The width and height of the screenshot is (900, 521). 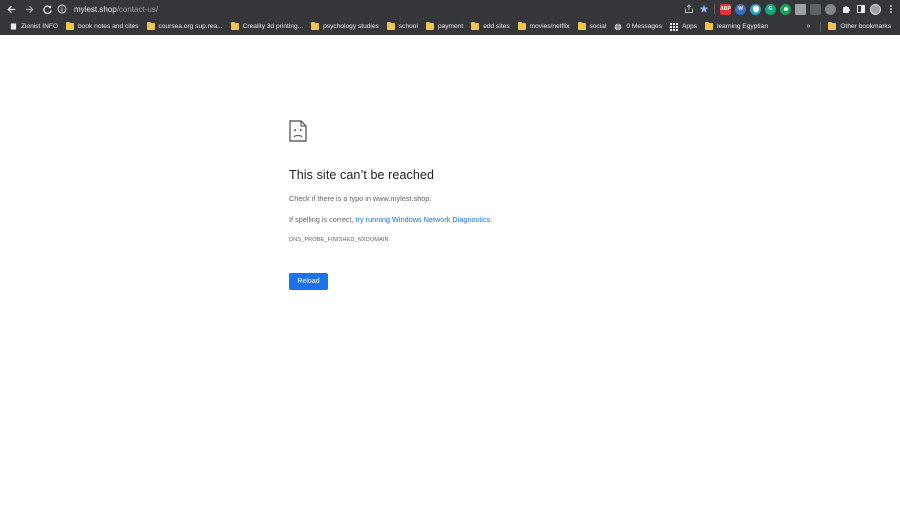 I want to click on globe-icon, so click(x=618, y=26).